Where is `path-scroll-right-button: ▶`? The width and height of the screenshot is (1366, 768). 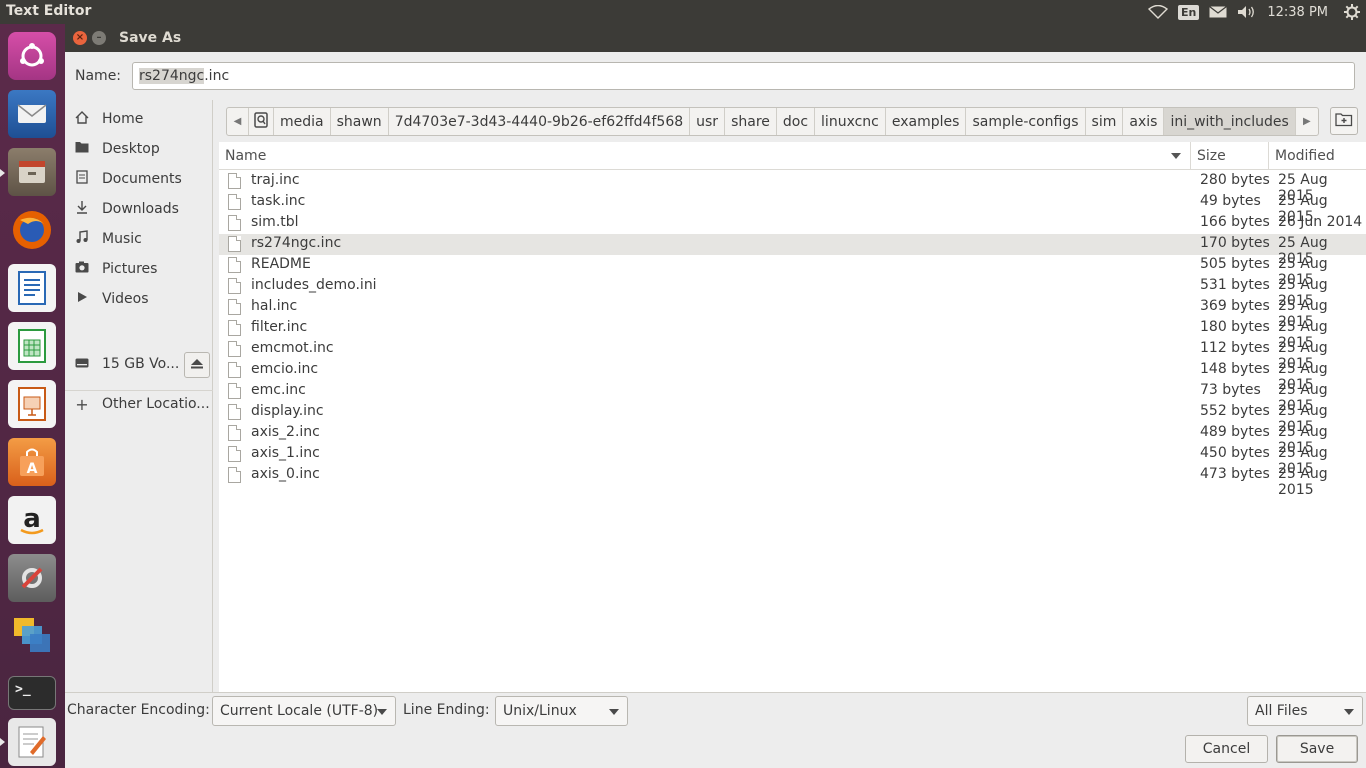
path-scroll-right-button: ▶ is located at coordinates (1307, 121).